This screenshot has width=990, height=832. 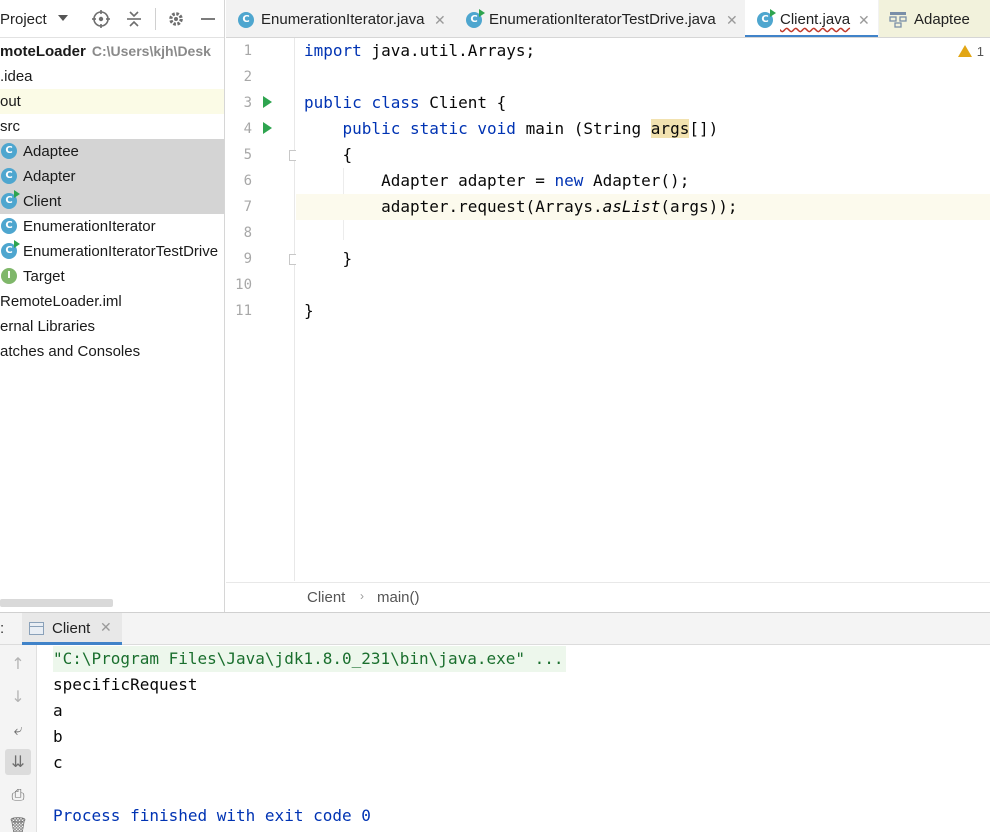 I want to click on code-text: []), so click(x=704, y=128).